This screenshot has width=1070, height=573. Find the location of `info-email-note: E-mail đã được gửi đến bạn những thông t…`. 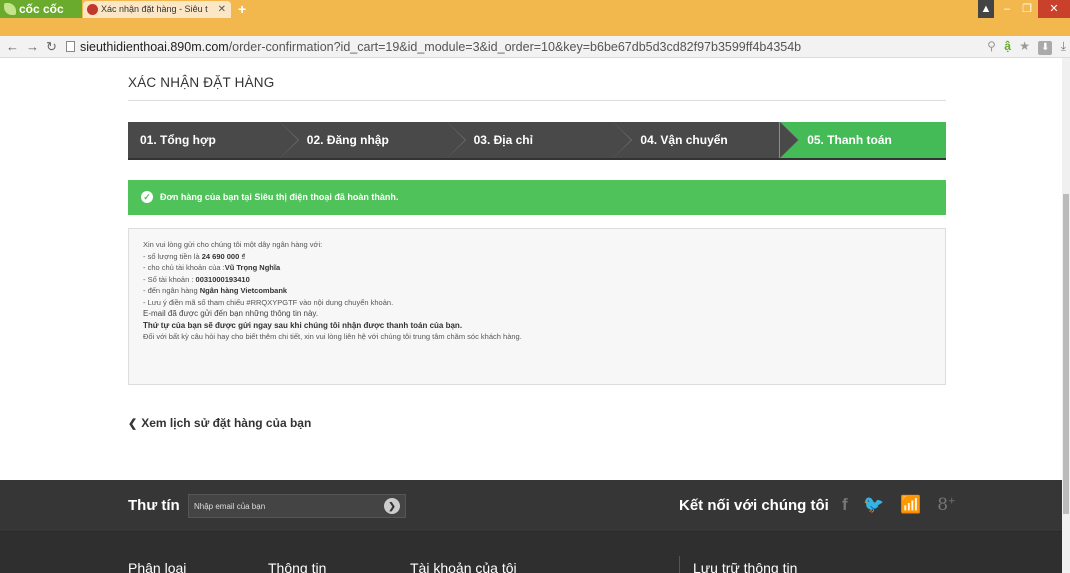

info-email-note: E-mail đã được gửi đến bạn những thông t… is located at coordinates (231, 313).